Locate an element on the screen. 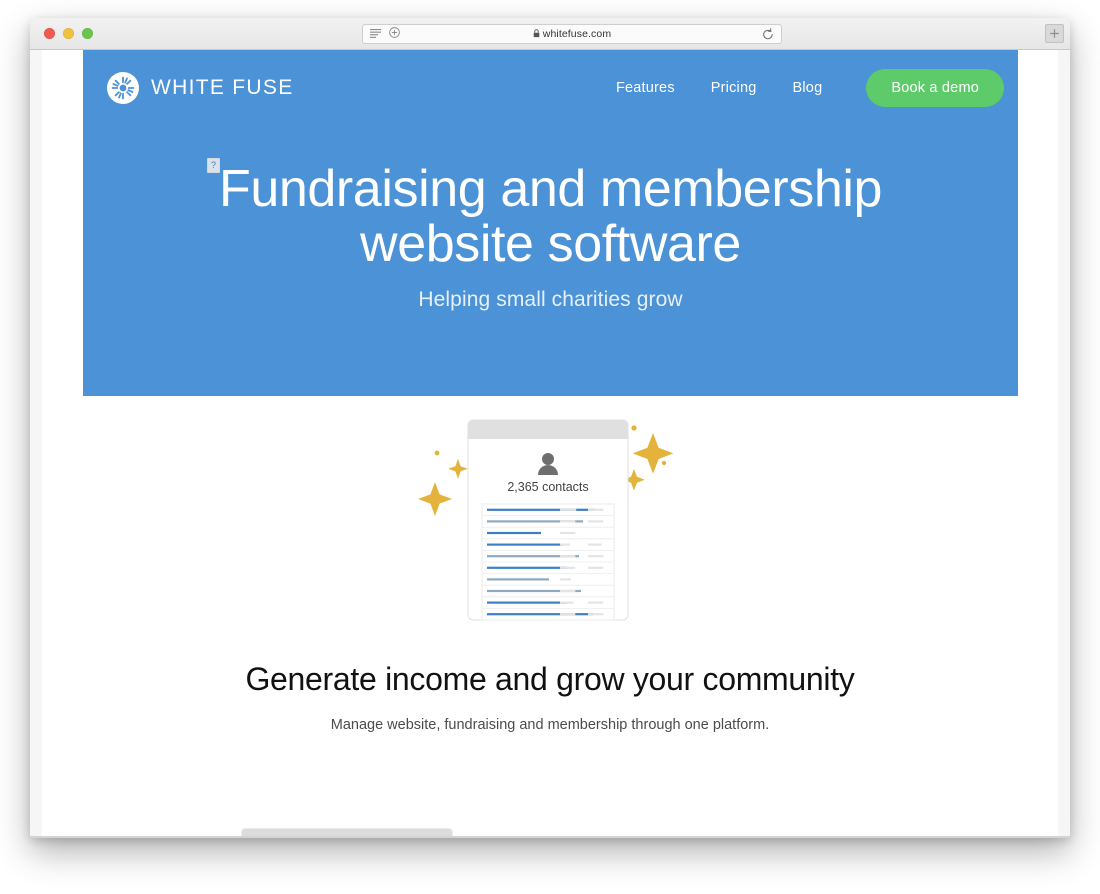 This screenshot has height=894, width=1100. book-a-demo-button: Book a demo is located at coordinates (935, 88).